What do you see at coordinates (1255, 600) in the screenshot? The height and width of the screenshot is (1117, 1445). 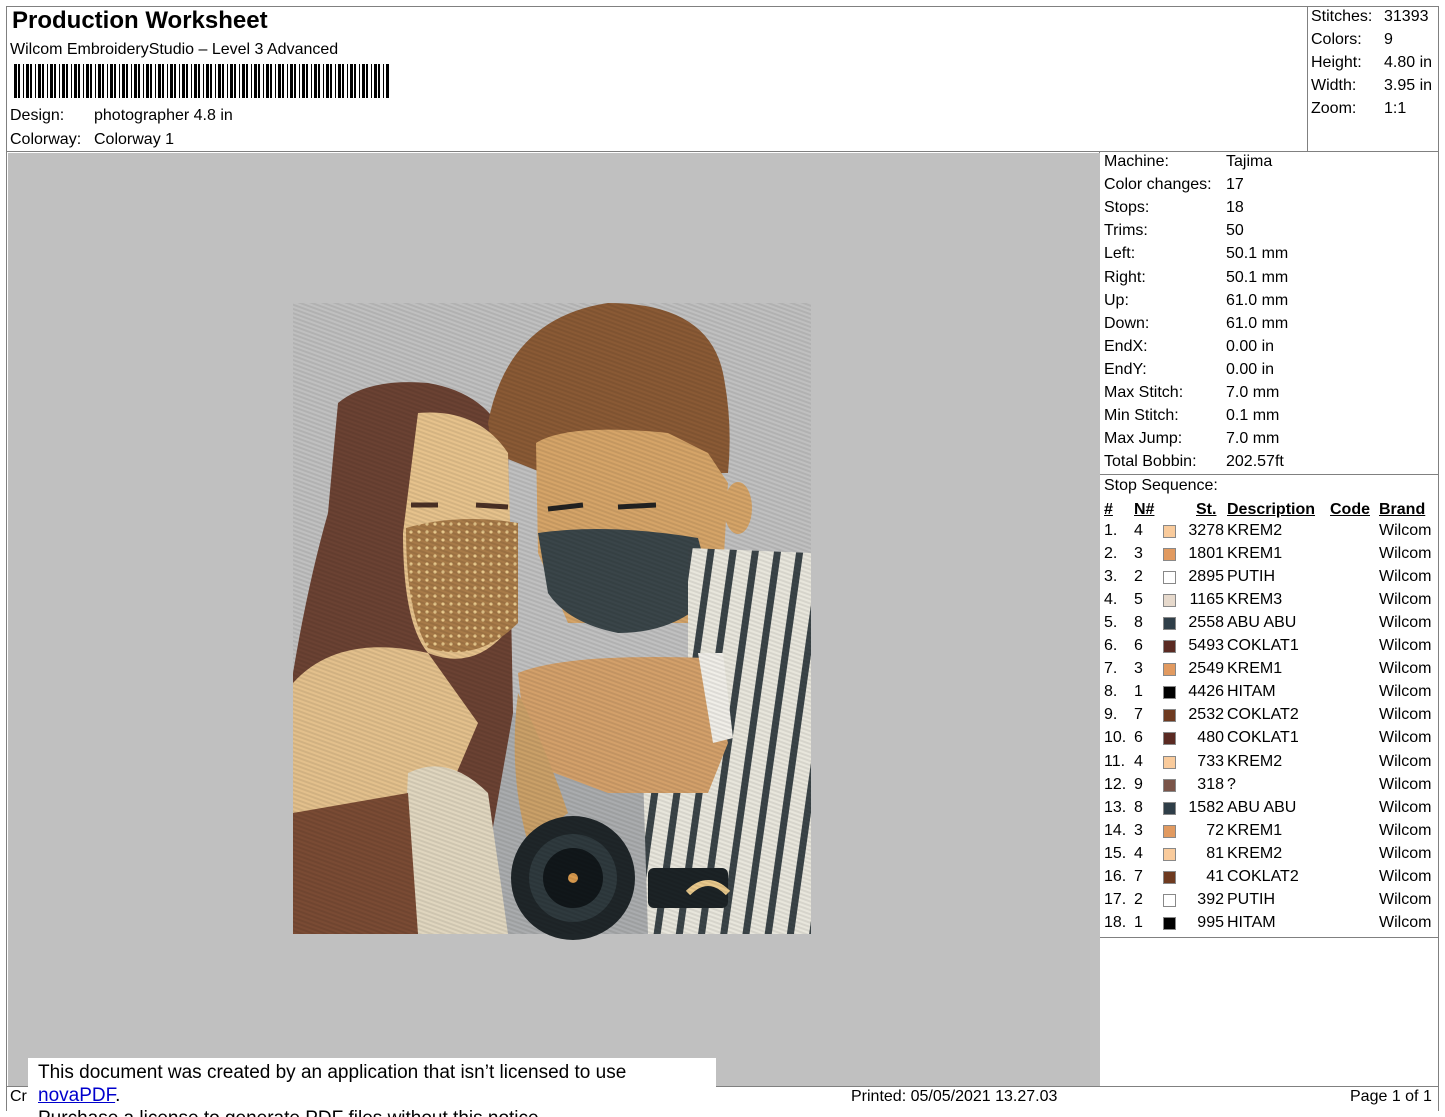 I see `row-description: KREM3` at bounding box center [1255, 600].